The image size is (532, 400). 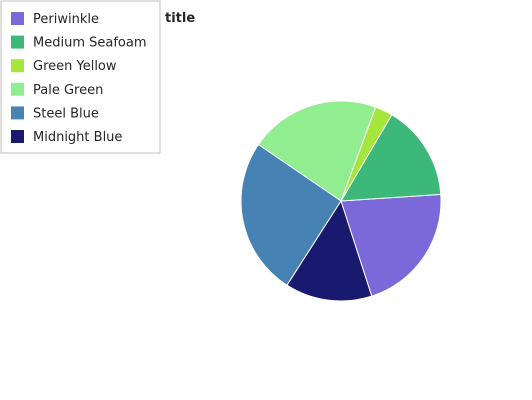 I want to click on legend-label-midnight-blue: Midnight Blue, so click(x=77, y=137).